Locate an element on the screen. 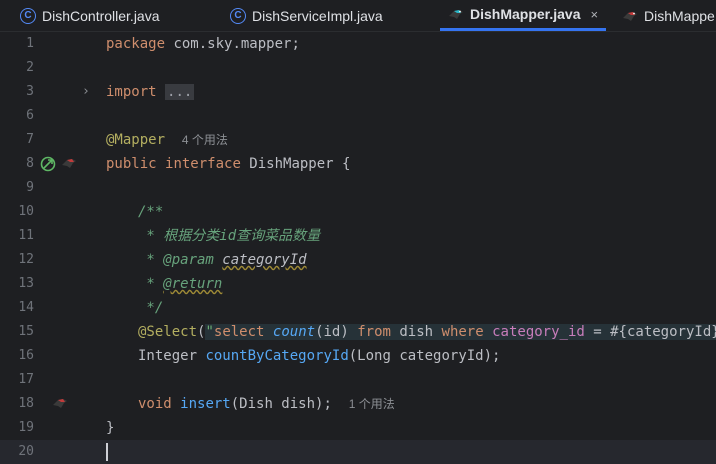  code-text: * @param categoryId is located at coordinates (222, 260).